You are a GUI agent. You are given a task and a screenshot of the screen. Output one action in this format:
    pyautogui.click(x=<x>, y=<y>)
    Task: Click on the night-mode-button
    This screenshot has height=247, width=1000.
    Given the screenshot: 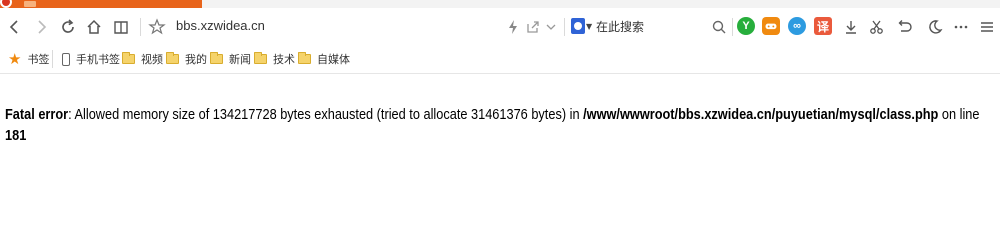 What is the action you would take?
    pyautogui.click(x=935, y=27)
    